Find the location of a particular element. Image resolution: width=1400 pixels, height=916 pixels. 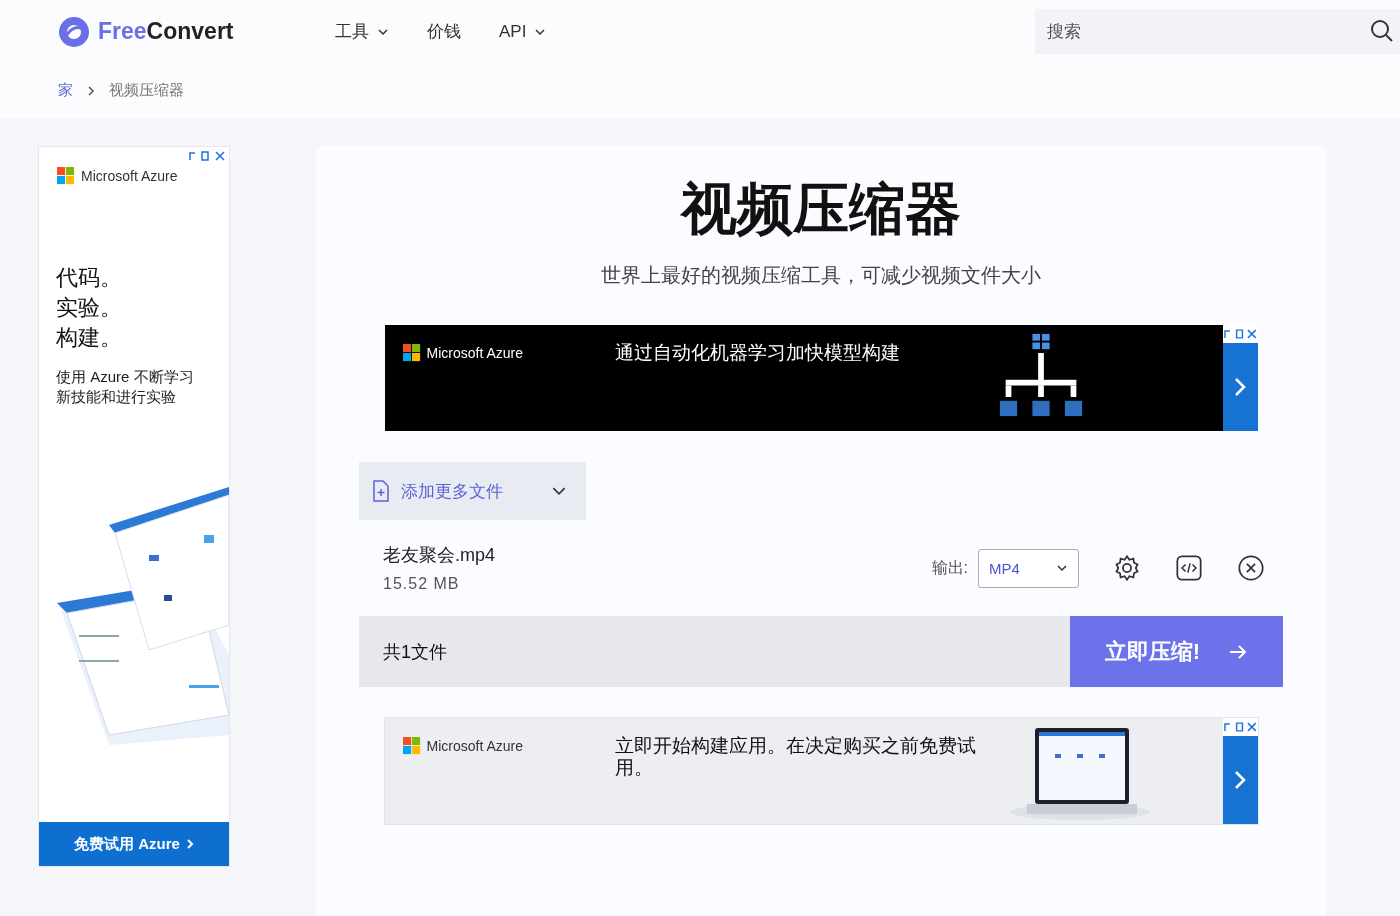

output-label: 输出: is located at coordinates (949, 567).